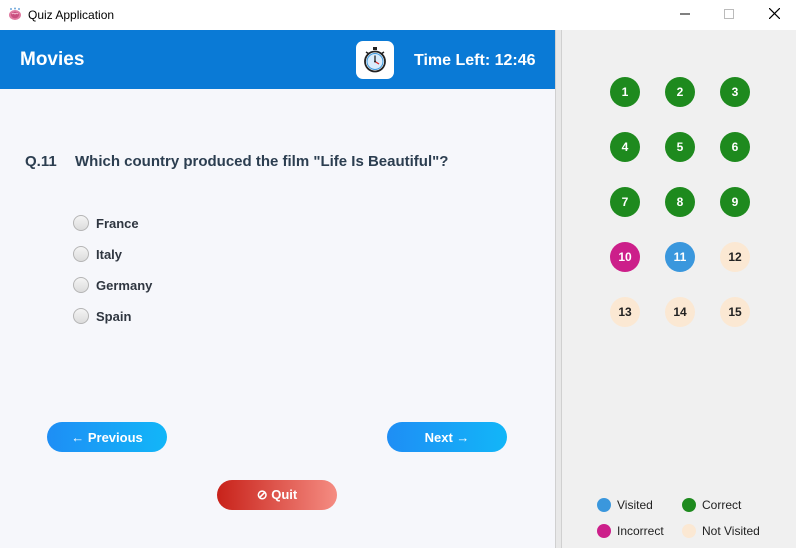  I want to click on option-france: France, so click(106, 223).